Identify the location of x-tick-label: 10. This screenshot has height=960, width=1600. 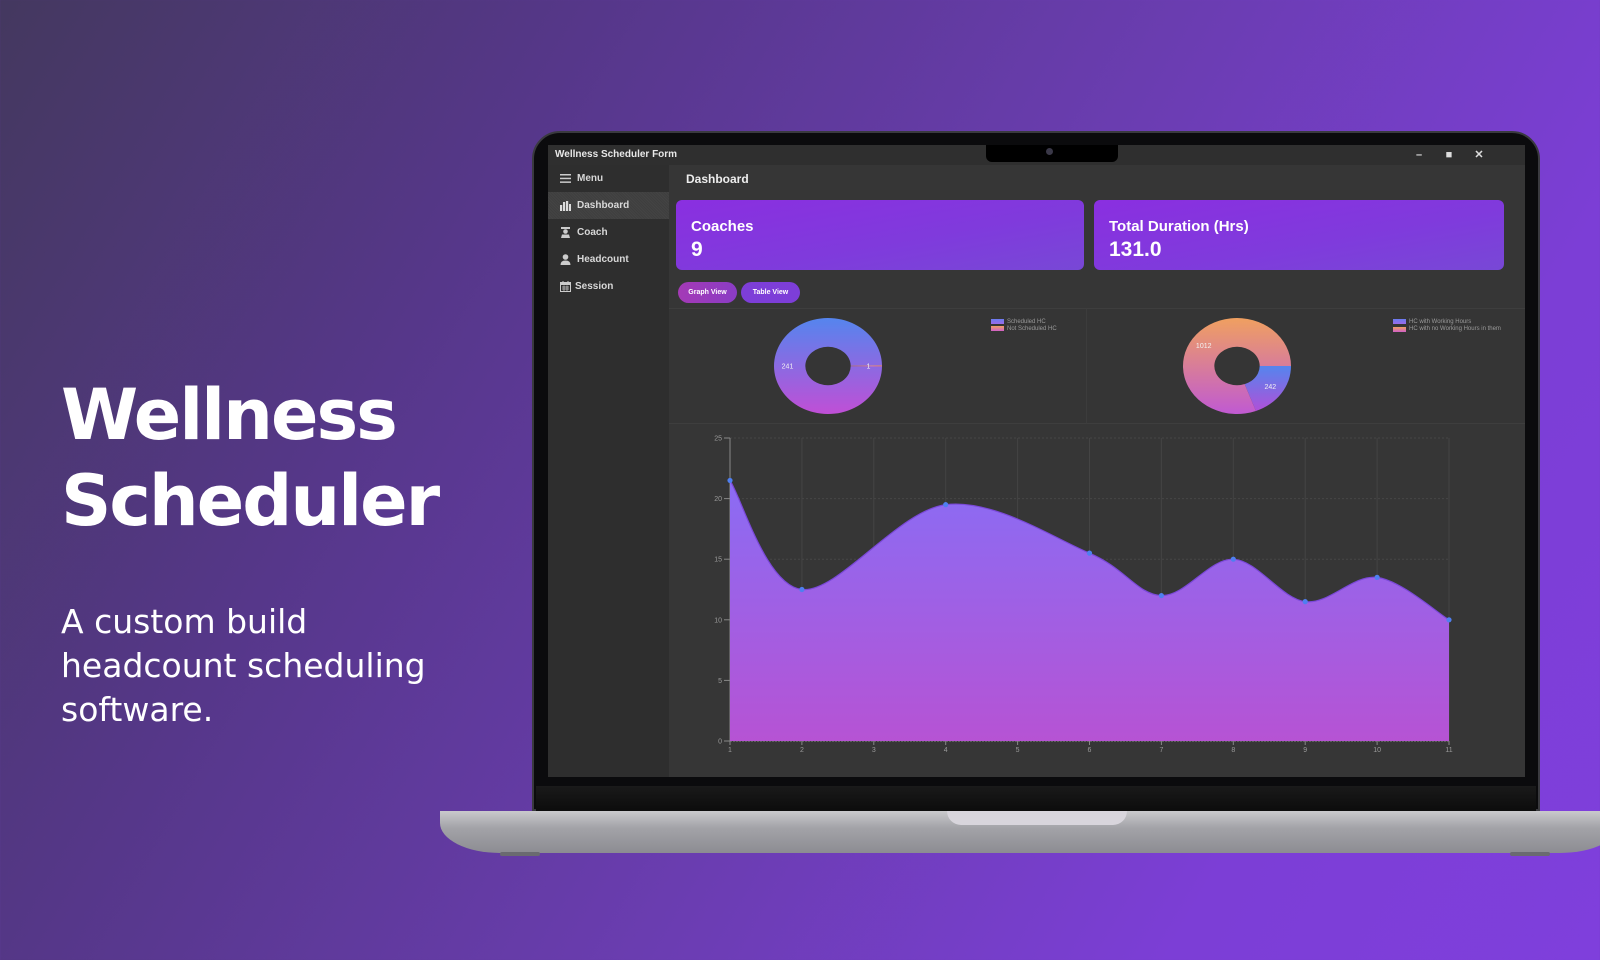
(1377, 750).